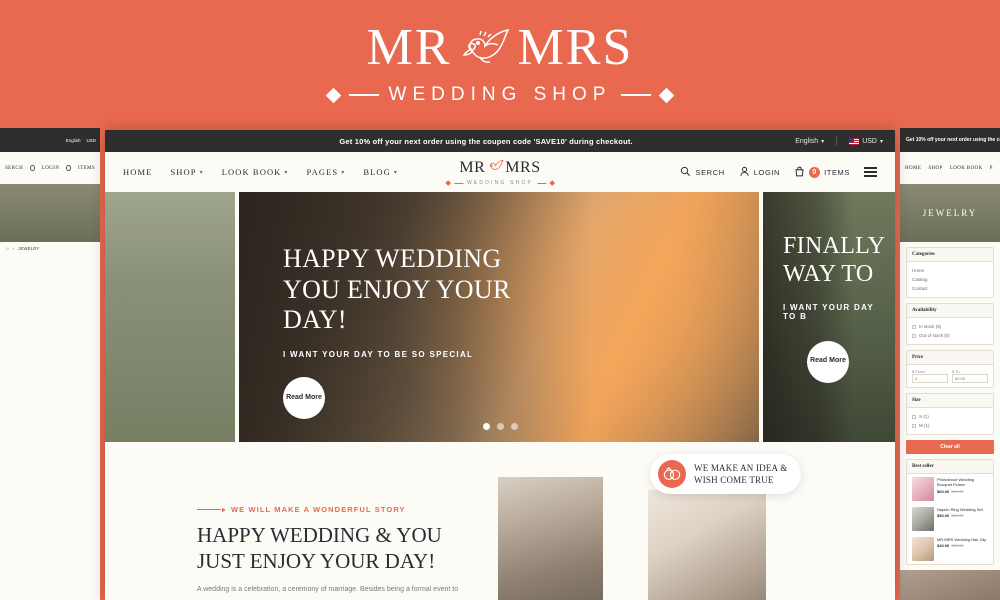 This screenshot has height=600, width=1000. I want to click on price-from-input: 0, so click(930, 378).